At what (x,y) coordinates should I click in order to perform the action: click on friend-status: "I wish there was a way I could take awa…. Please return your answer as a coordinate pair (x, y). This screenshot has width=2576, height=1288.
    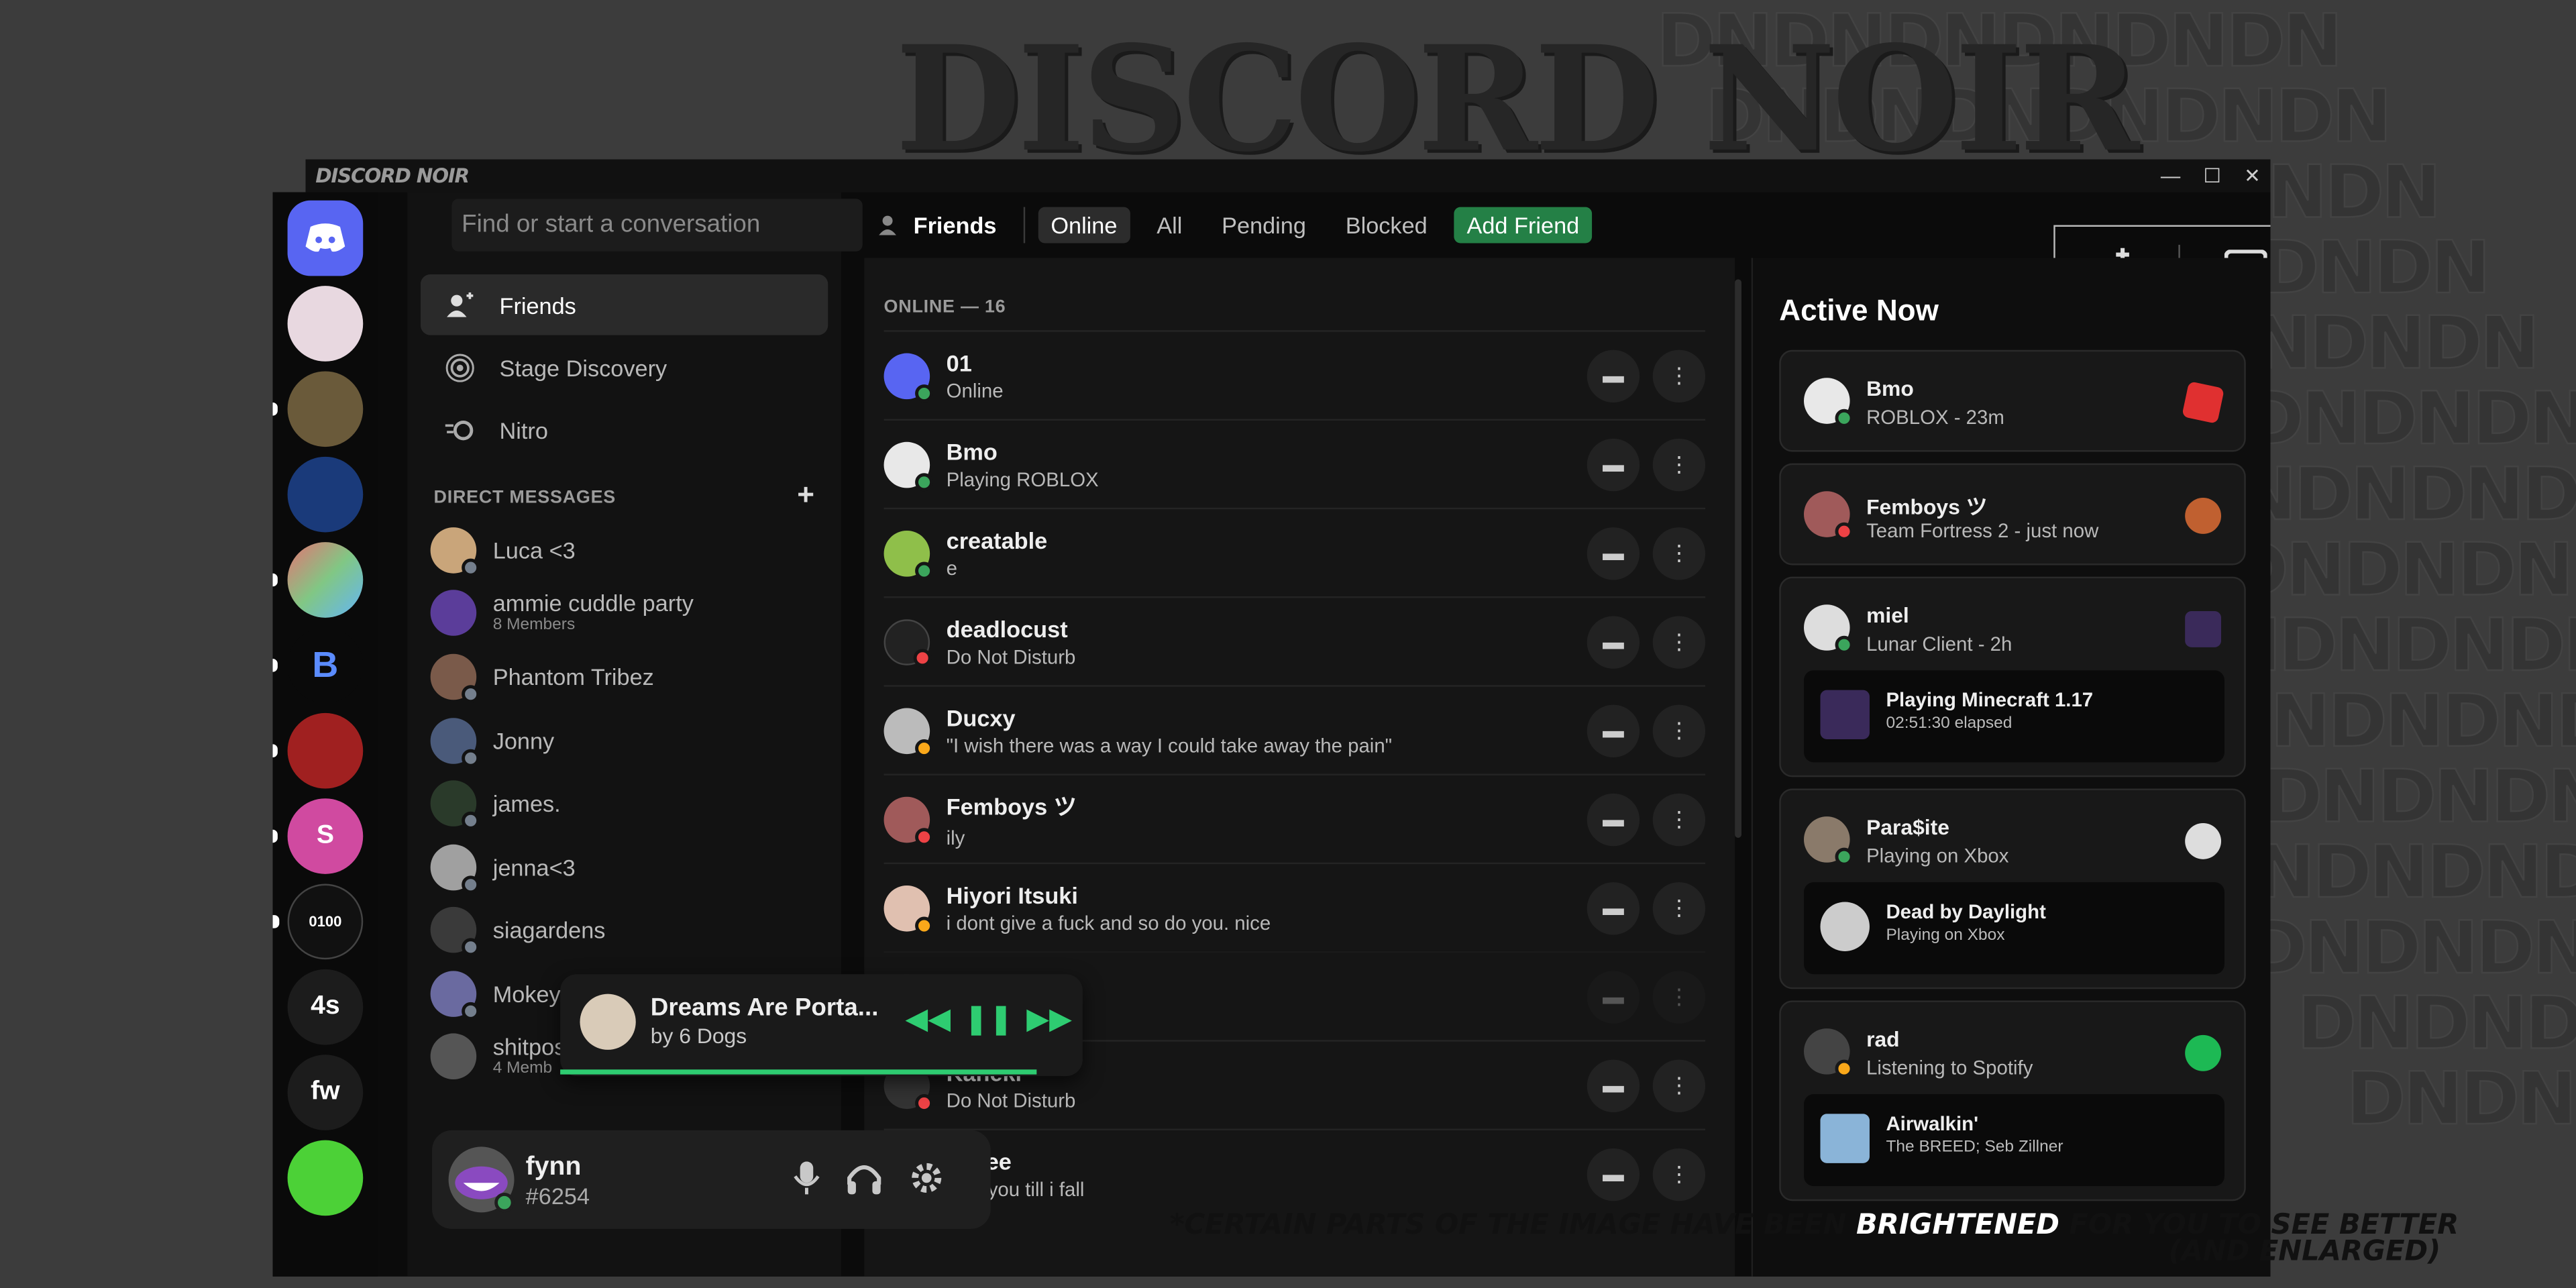
    Looking at the image, I should click on (1169, 745).